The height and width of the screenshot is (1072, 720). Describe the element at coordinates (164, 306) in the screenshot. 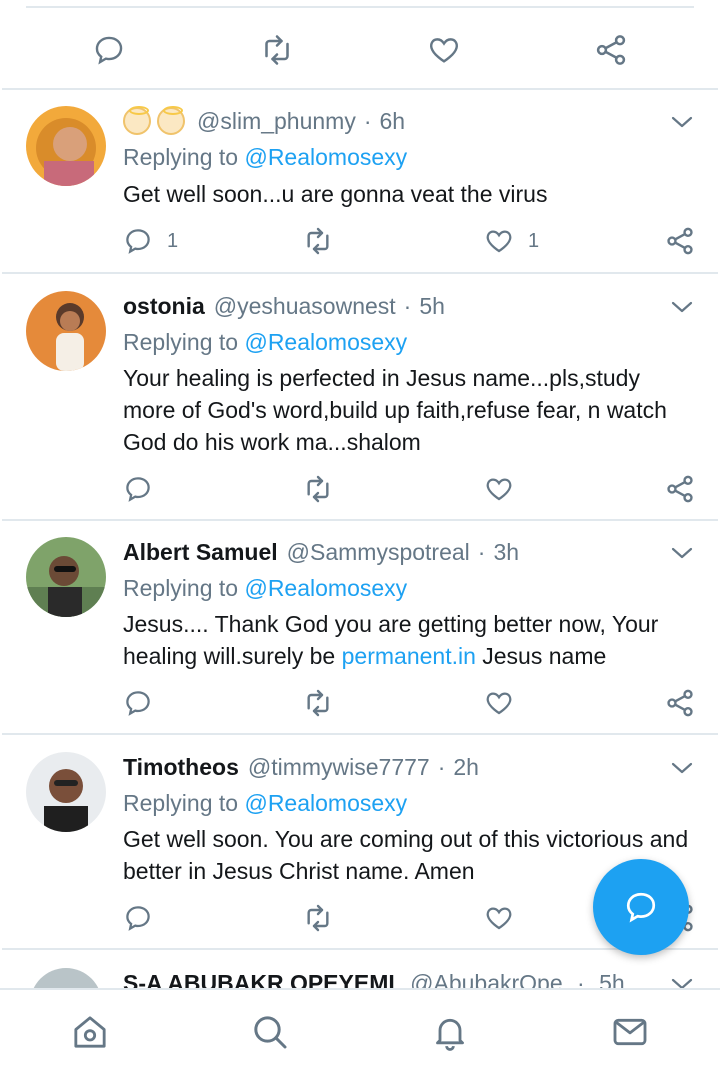

I see `tweet-author-name: ostonia` at that location.